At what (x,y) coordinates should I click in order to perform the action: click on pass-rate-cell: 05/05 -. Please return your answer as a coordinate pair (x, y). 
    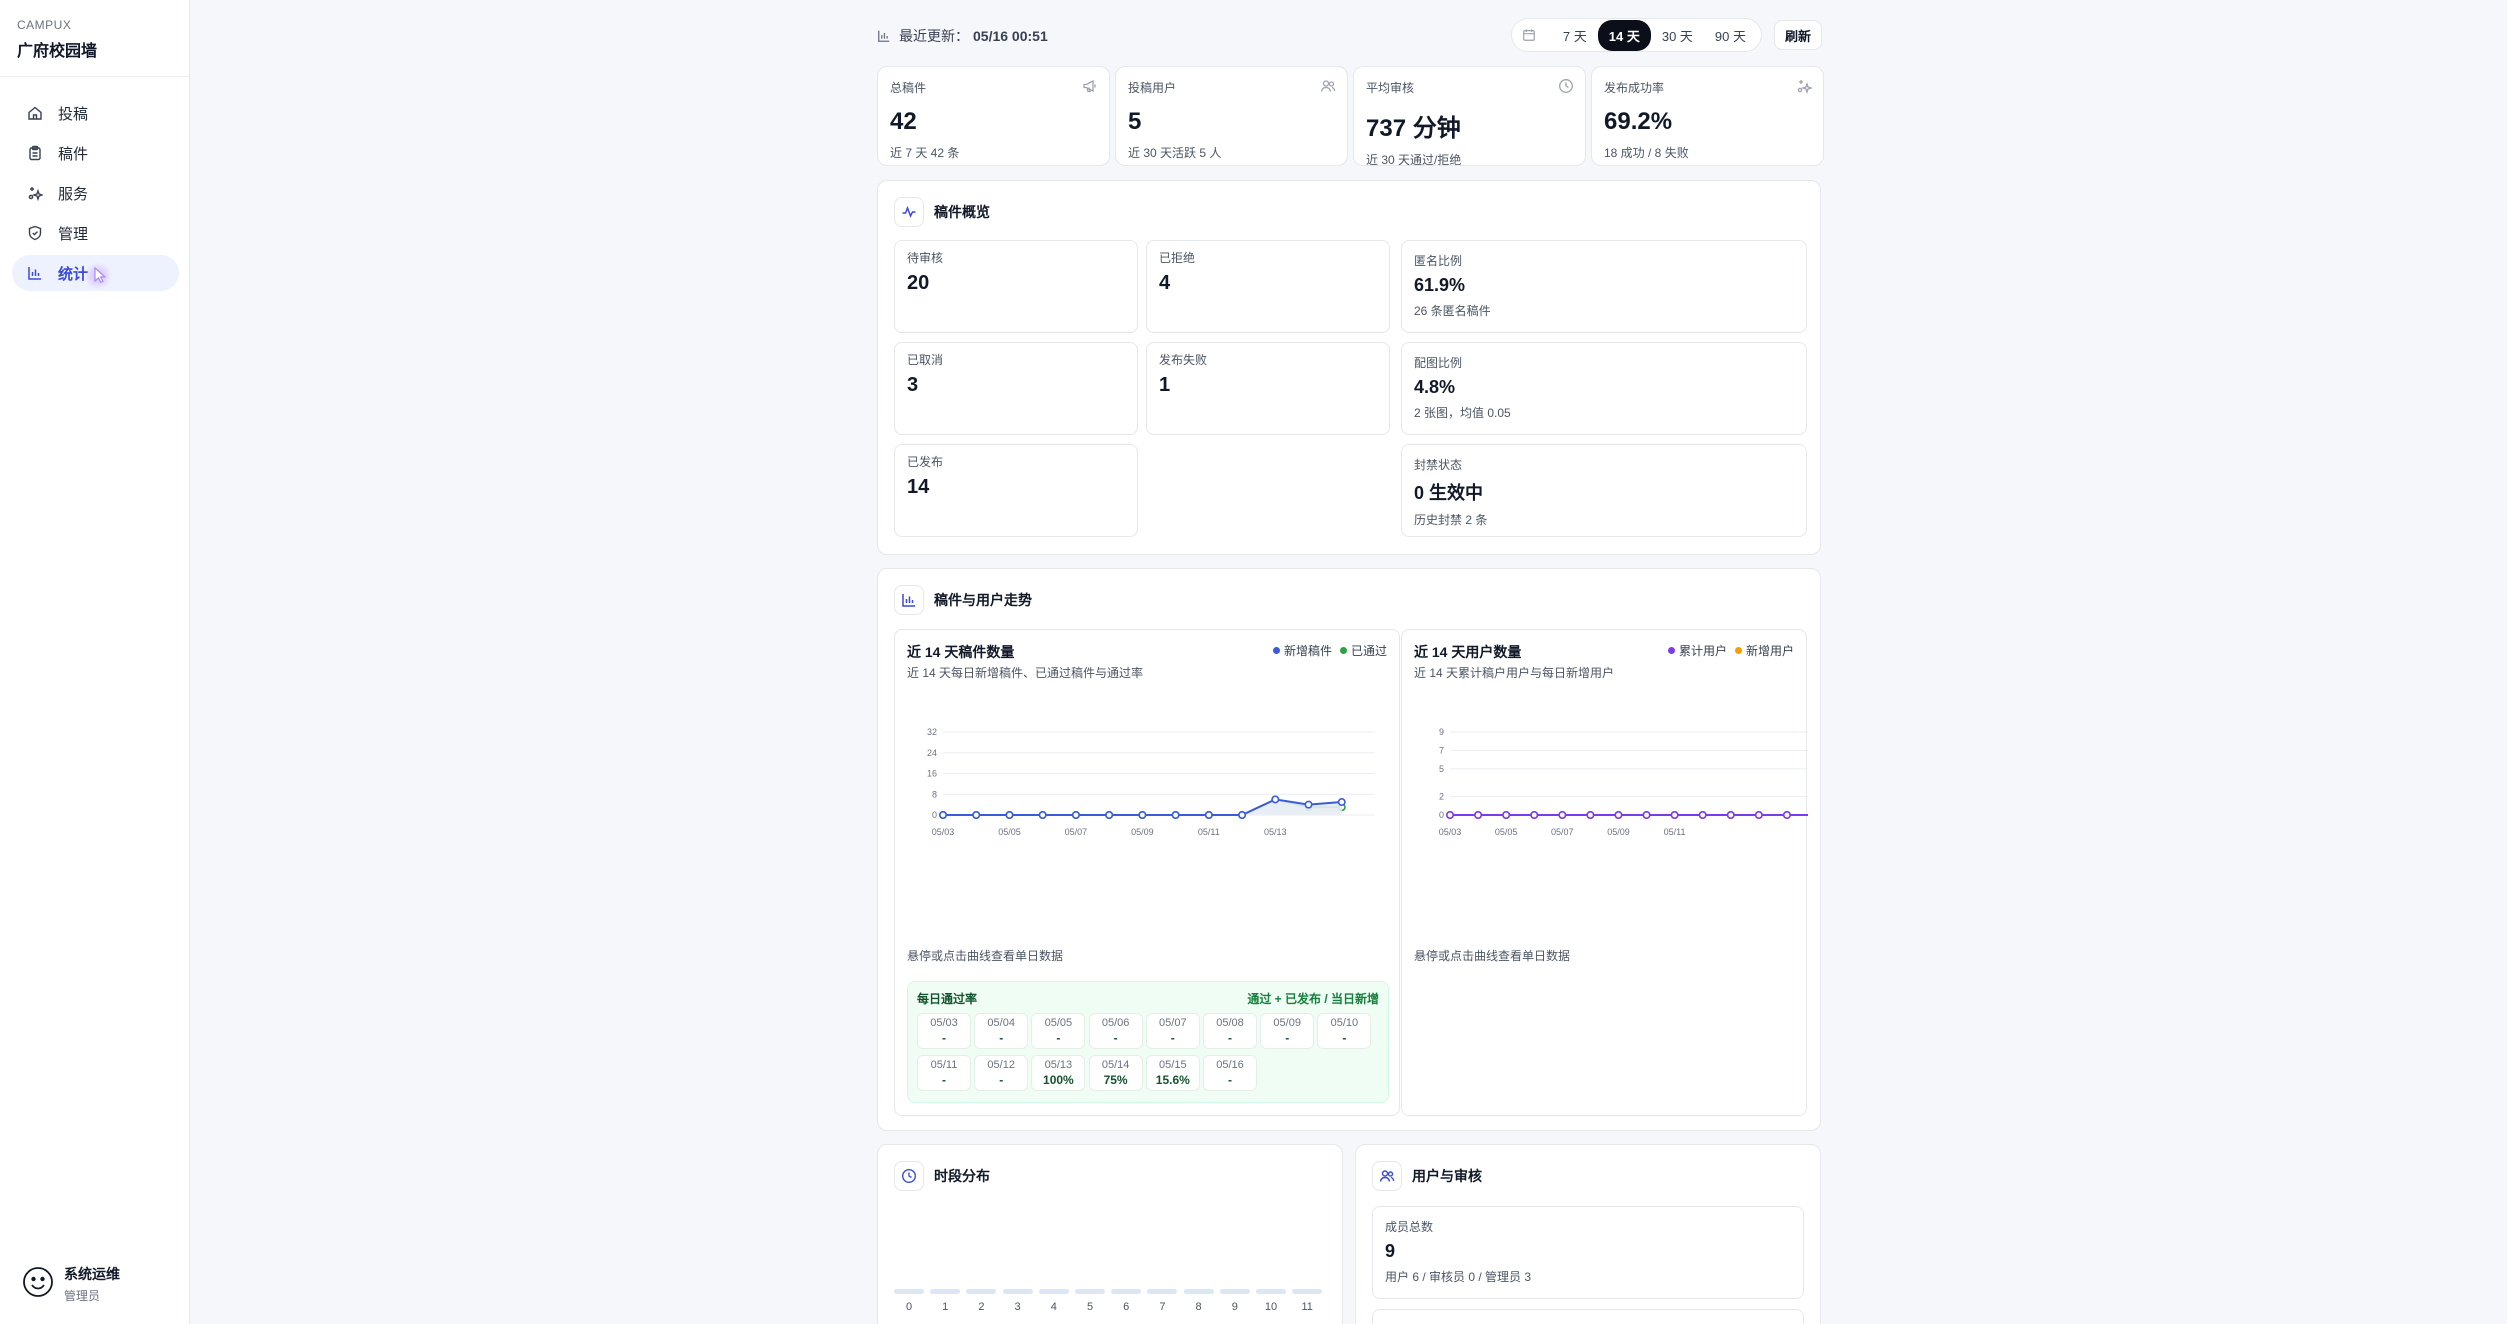
    Looking at the image, I should click on (1058, 1031).